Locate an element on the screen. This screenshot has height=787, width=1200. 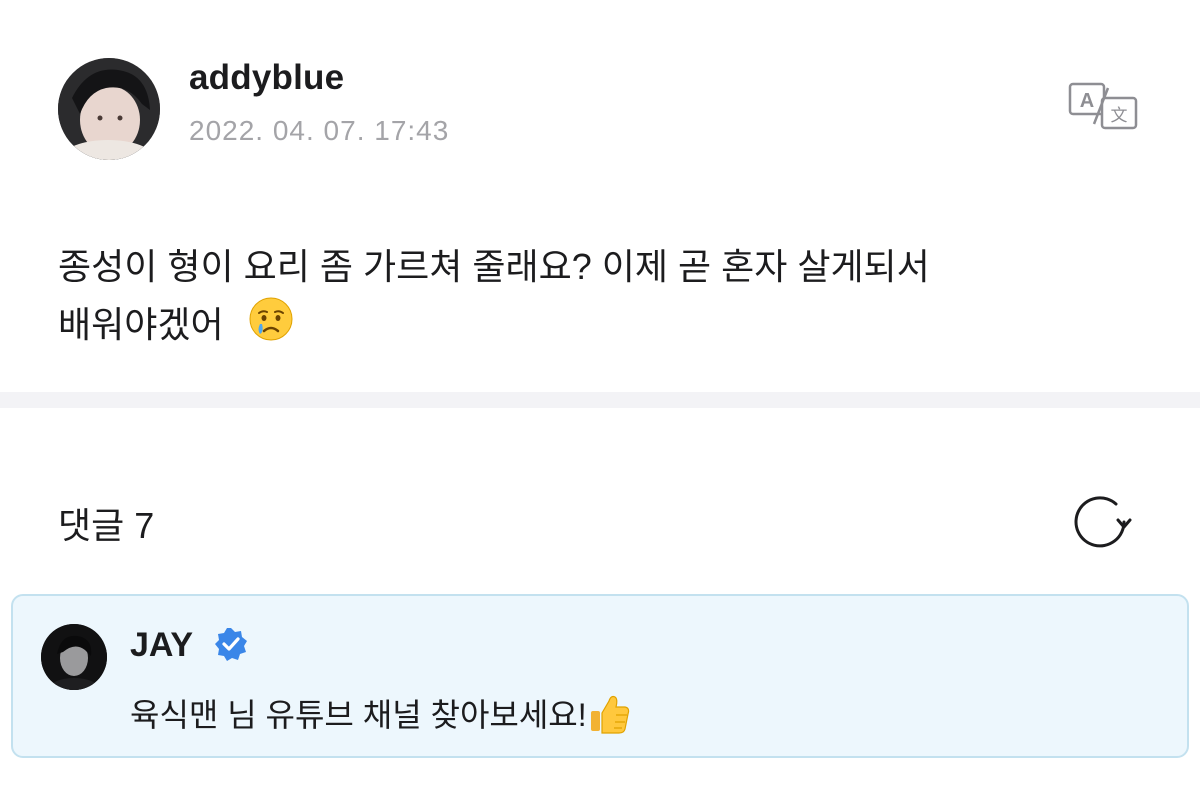
comment-text-content: 육식맨 님 유튜브 채널 찾아보세요! is located at coordinates (358, 715).